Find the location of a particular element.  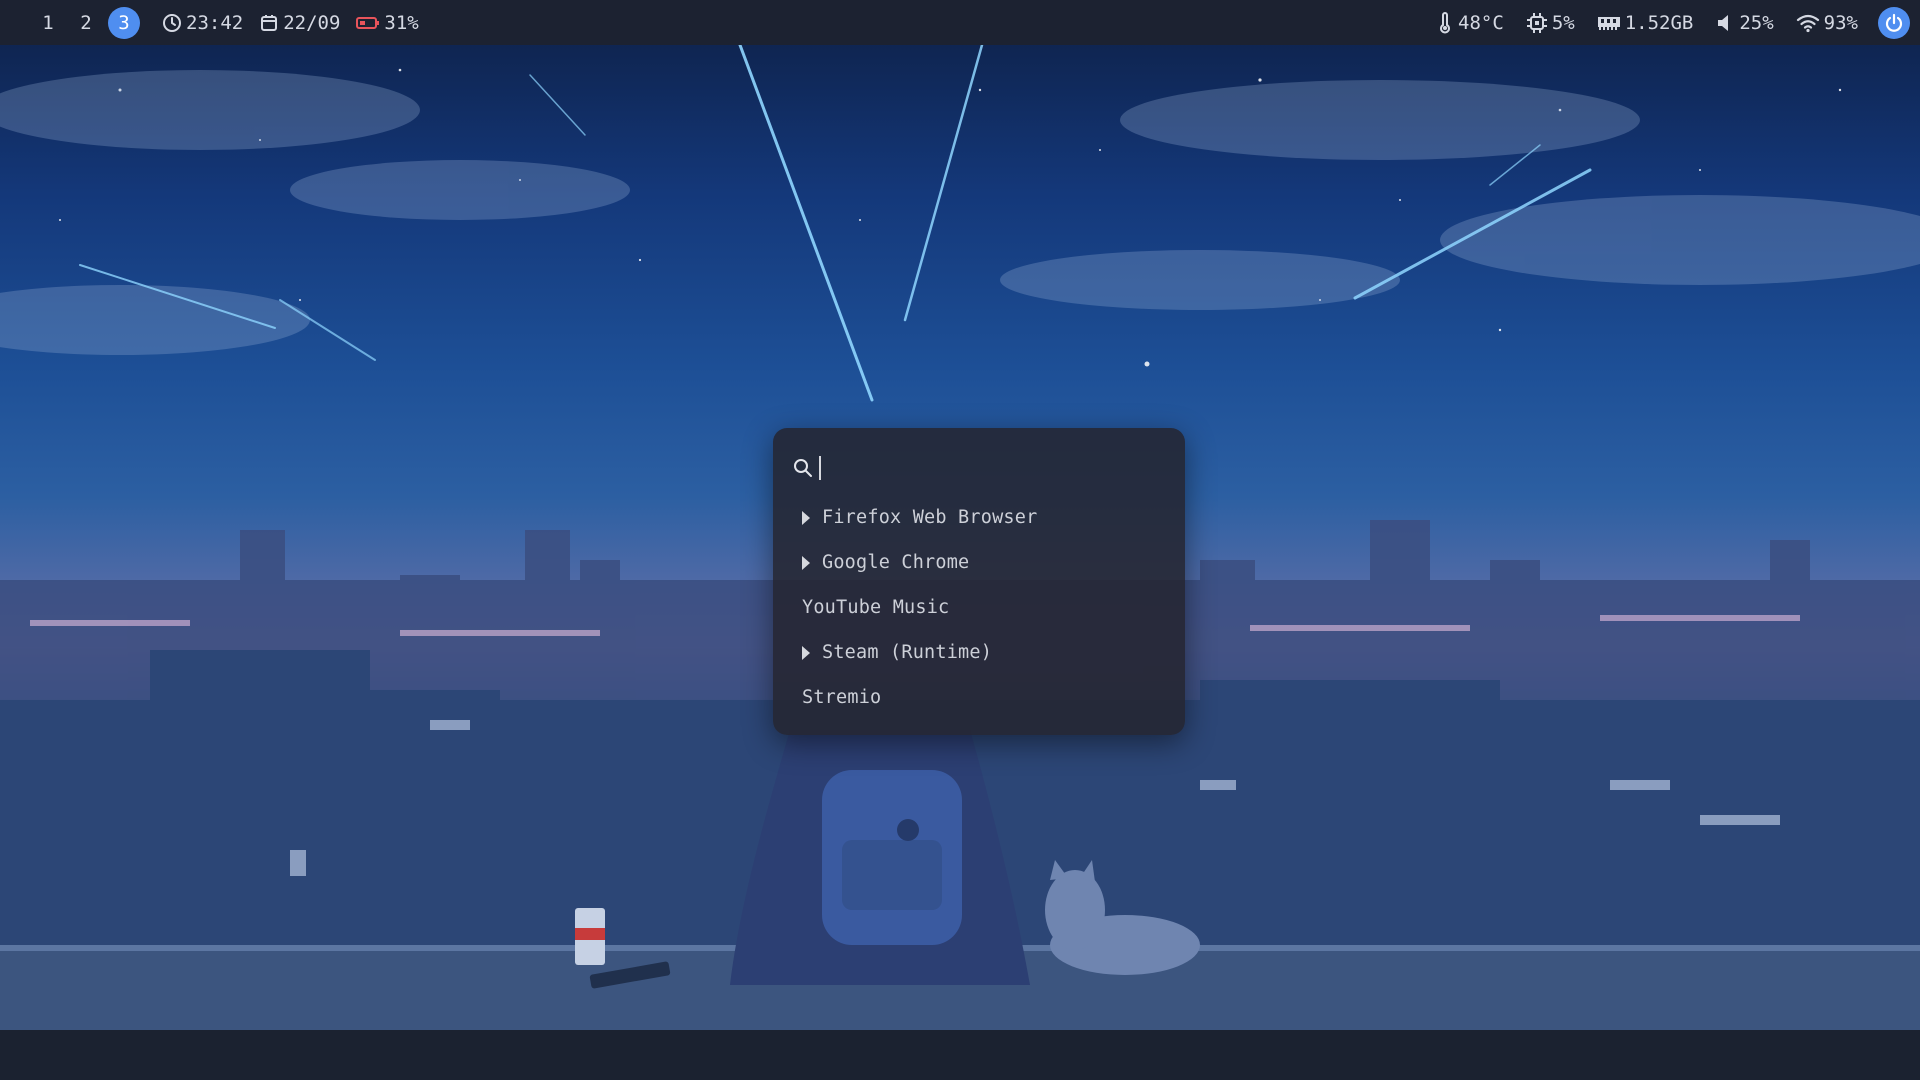

status-bar-right: 48°C 5% 1.52GB 25% 93% is located at coordinates (1667, 22).